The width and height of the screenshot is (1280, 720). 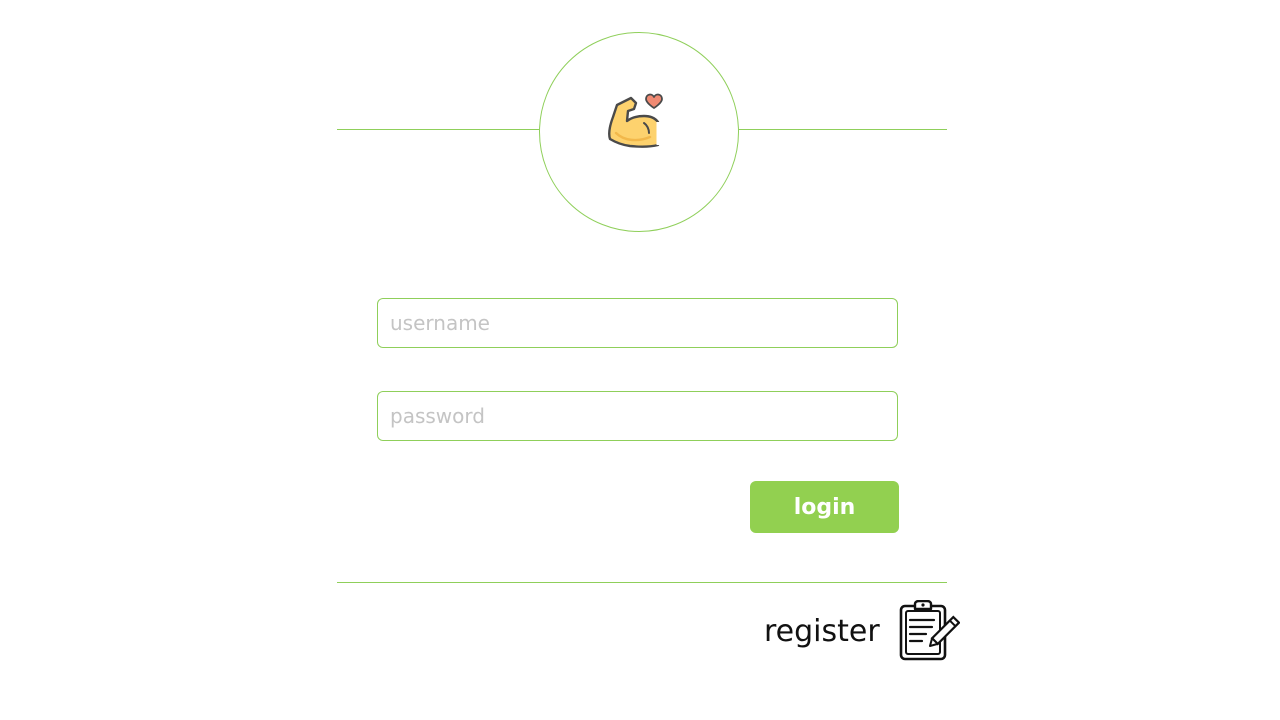 What do you see at coordinates (635, 120) in the screenshot?
I see `flexed-bicep-heart-icon` at bounding box center [635, 120].